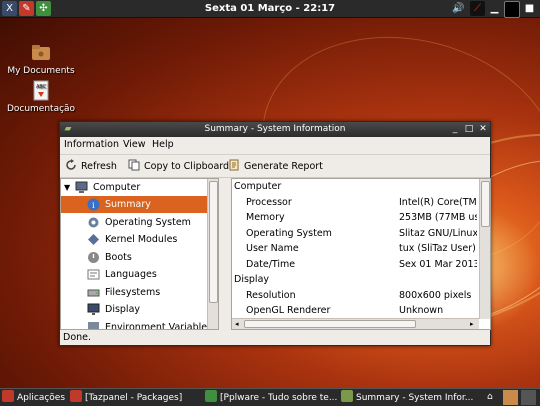 The image size is (540, 406). What do you see at coordinates (117, 187) in the screenshot?
I see `tree-item-label: Computer` at bounding box center [117, 187].